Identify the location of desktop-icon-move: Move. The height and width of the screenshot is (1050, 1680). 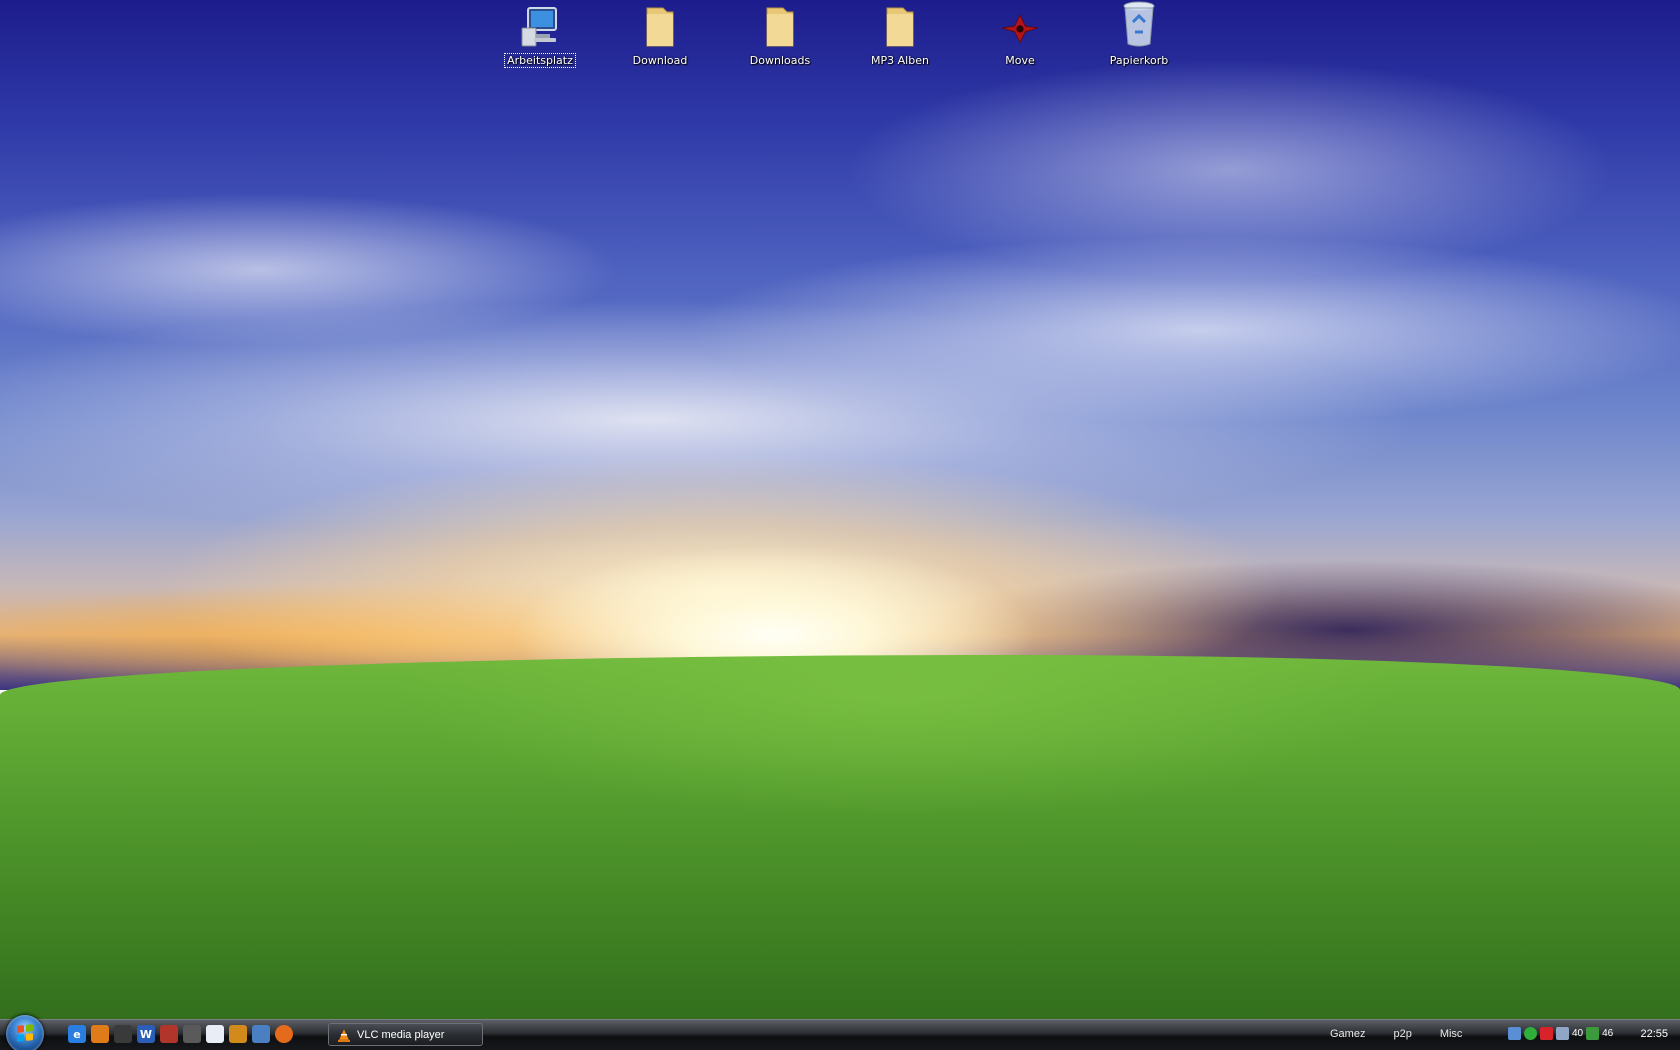
(1020, 35).